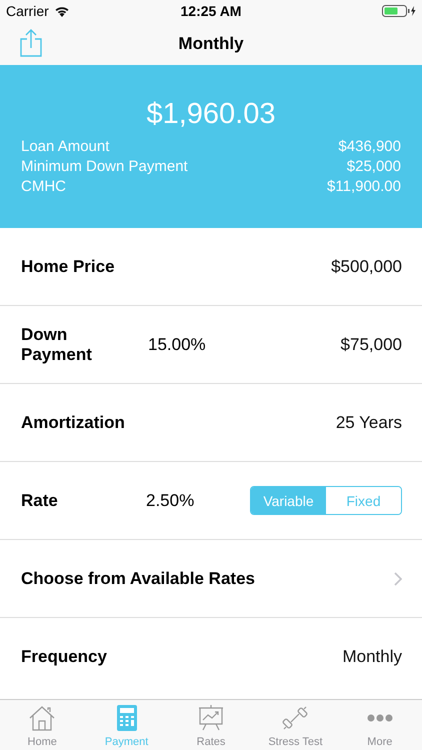  Describe the element at coordinates (62, 11) in the screenshot. I see `wifi-icon` at that location.